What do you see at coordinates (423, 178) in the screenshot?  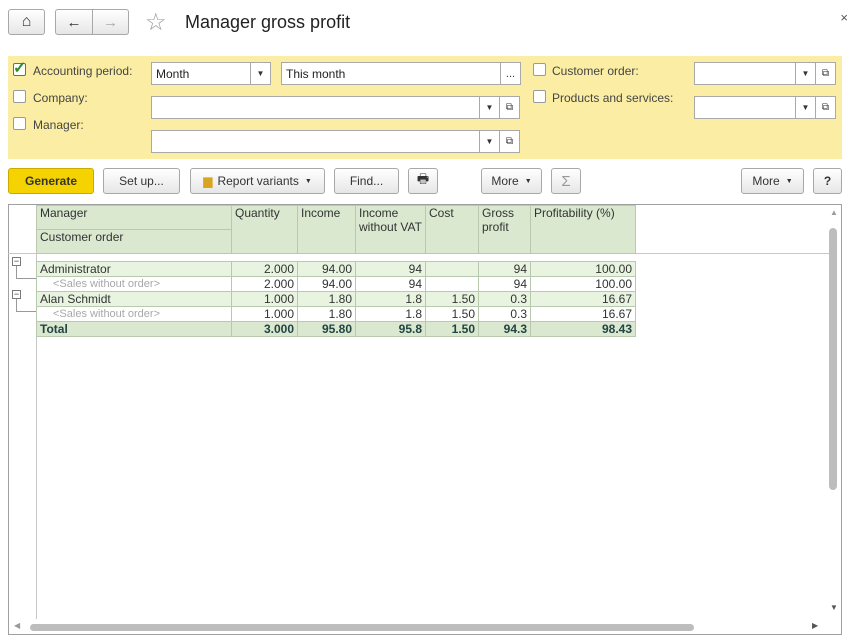 I see `printer-icon: 🖶` at bounding box center [423, 178].